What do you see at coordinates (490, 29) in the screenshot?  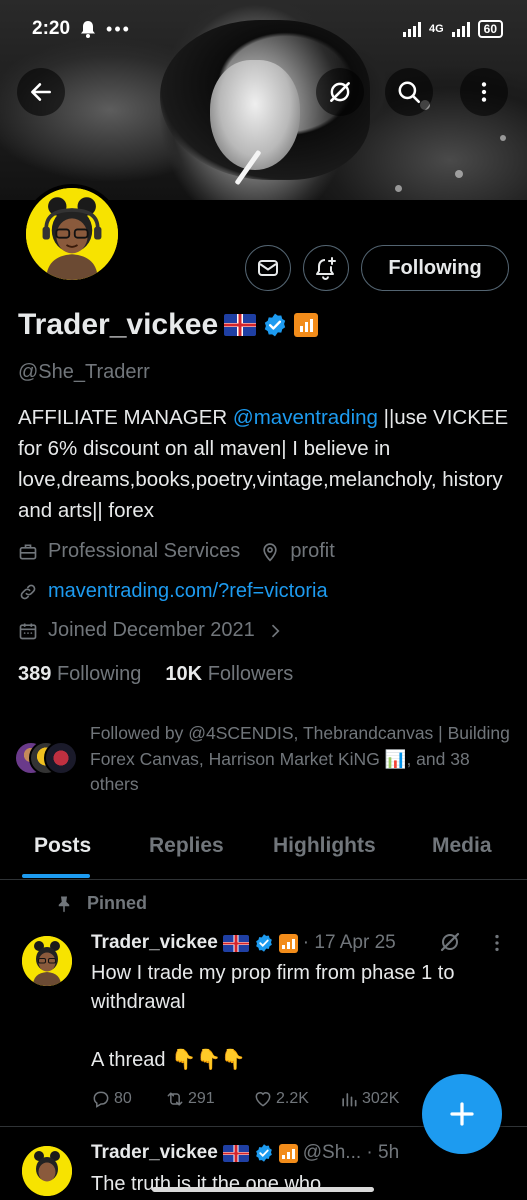 I see `battery-icon: 60` at bounding box center [490, 29].